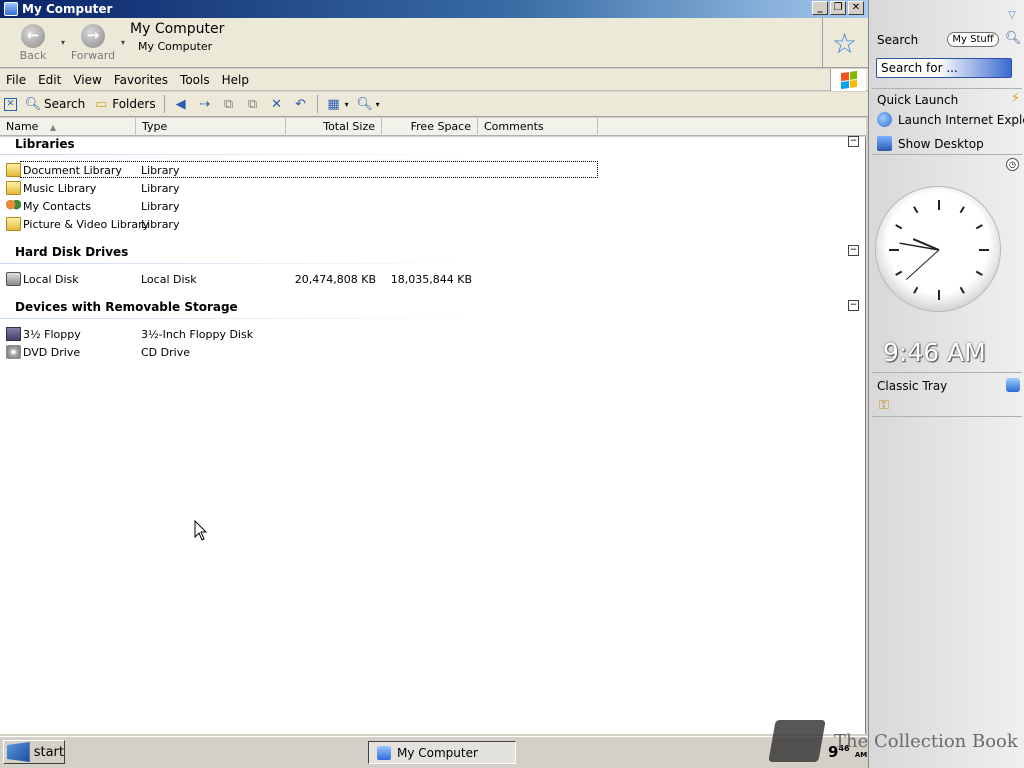  What do you see at coordinates (86, 224) in the screenshot?
I see `item-name: Picture & Video Library` at bounding box center [86, 224].